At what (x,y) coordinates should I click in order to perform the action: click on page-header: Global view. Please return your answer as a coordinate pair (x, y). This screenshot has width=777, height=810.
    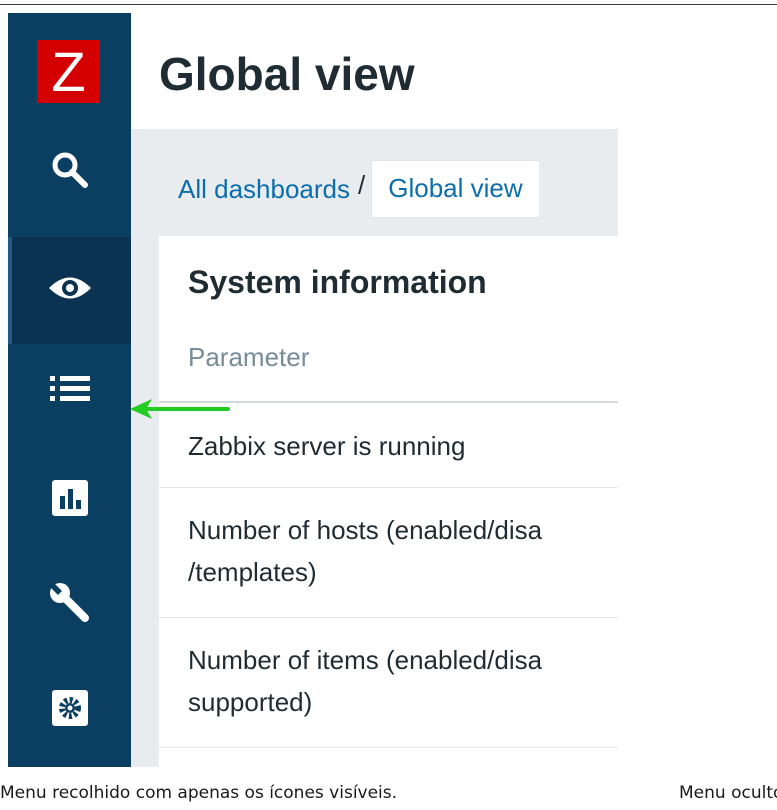
    Looking at the image, I should click on (374, 71).